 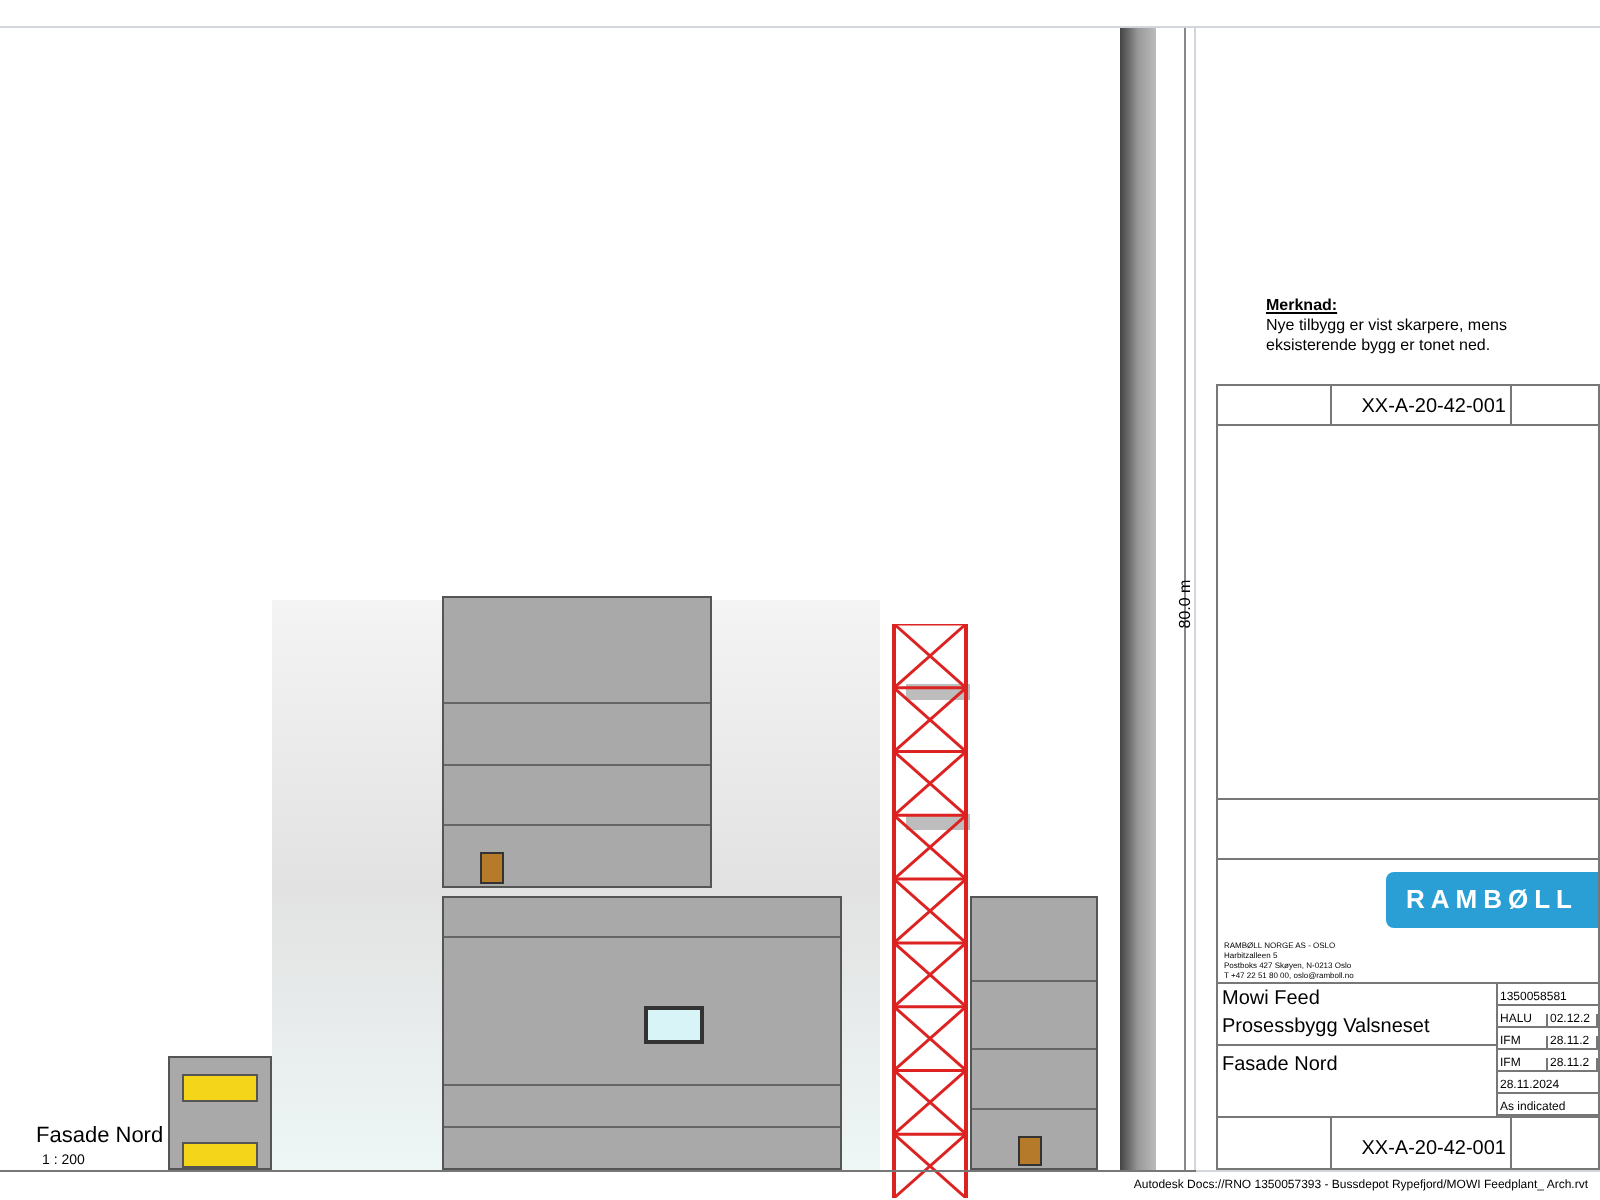 What do you see at coordinates (1280, 1066) in the screenshot?
I see `view-name: Fasade Nord` at bounding box center [1280, 1066].